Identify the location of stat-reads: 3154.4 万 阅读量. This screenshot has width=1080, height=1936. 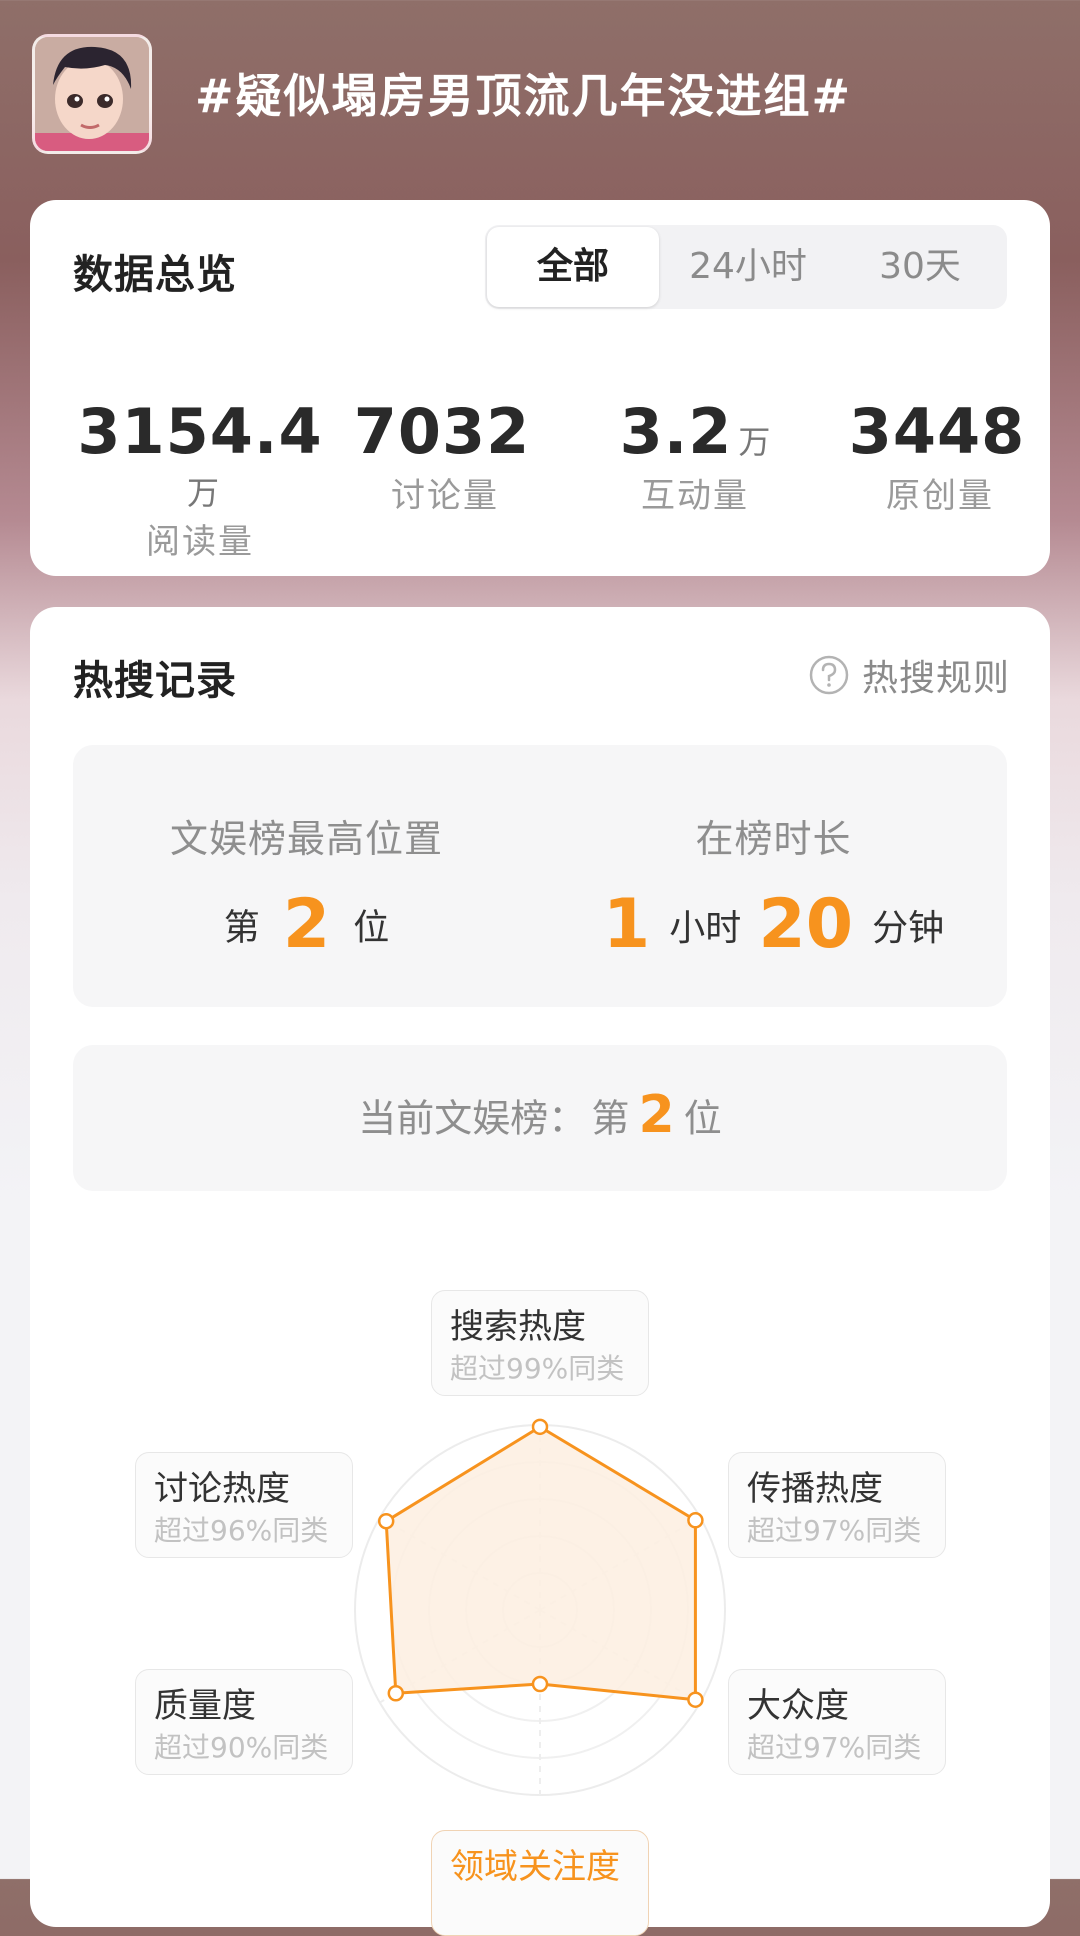
(200, 479).